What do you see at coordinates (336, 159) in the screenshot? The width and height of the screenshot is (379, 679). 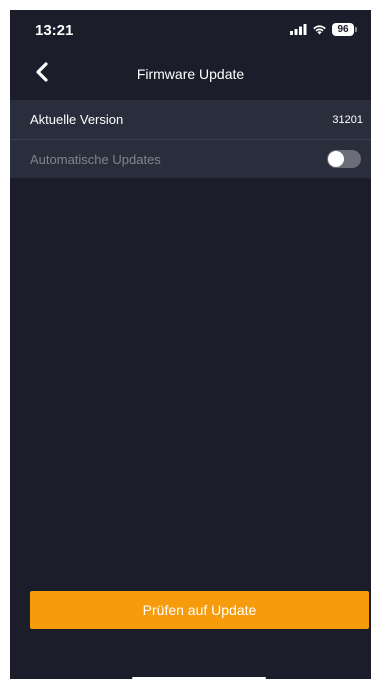 I see `toggle-knob` at bounding box center [336, 159].